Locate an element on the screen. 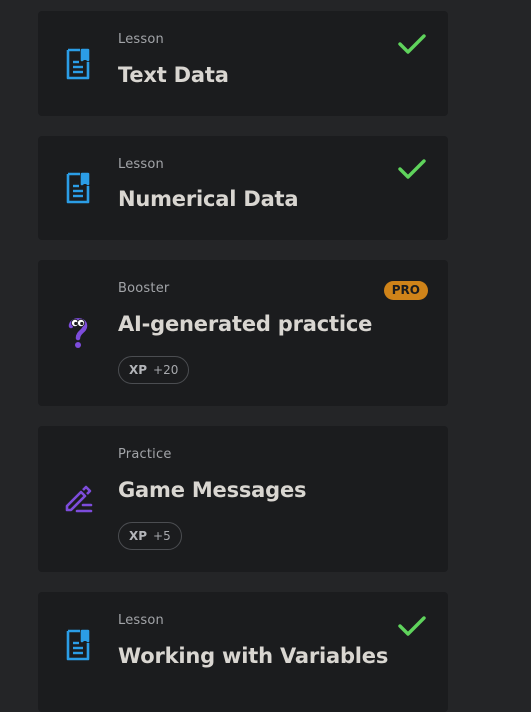  question-mark-character-icon is located at coordinates (78, 333).